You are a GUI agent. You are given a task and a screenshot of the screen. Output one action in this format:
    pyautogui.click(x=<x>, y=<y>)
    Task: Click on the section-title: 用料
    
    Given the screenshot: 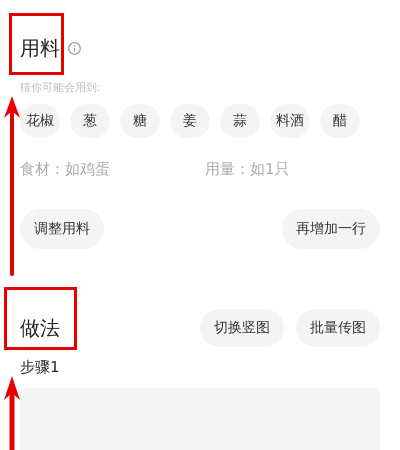 What is the action you would take?
    pyautogui.click(x=40, y=48)
    